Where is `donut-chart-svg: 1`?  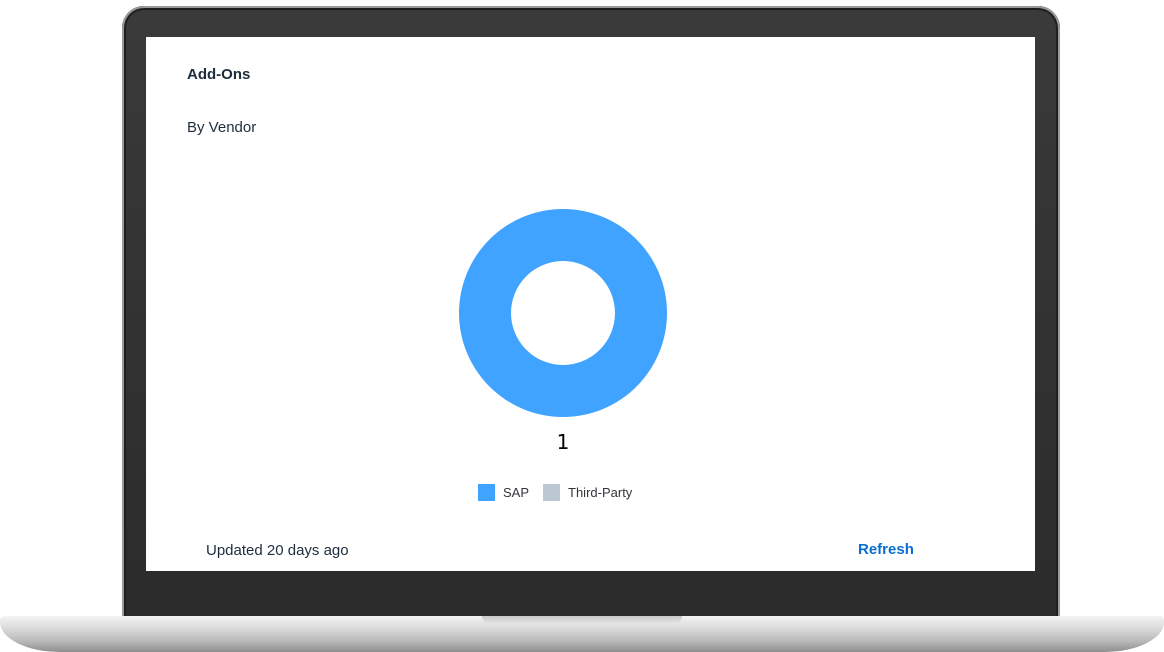 donut-chart-svg: 1 is located at coordinates (563, 331).